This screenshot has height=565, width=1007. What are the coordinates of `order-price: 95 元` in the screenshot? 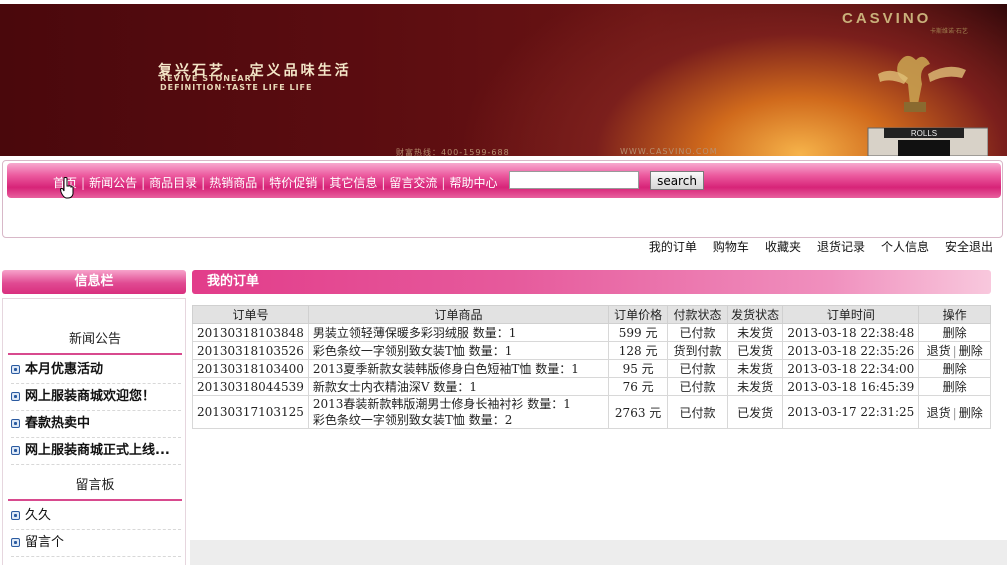 It's located at (638, 368).